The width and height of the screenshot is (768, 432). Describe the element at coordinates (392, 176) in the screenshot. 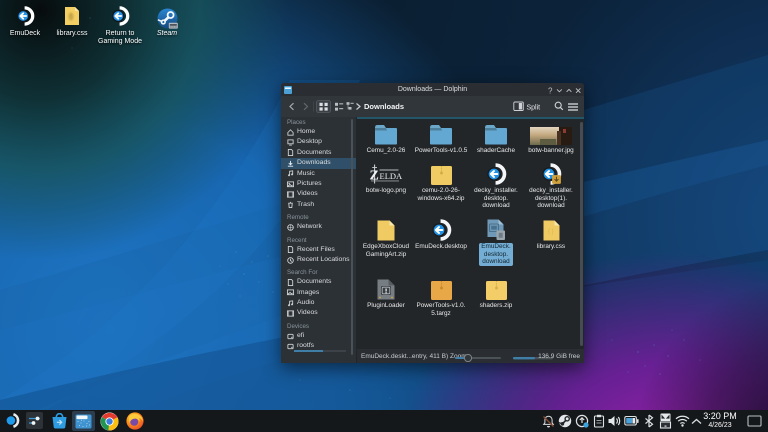

I see `svg-text: ELDA` at that location.